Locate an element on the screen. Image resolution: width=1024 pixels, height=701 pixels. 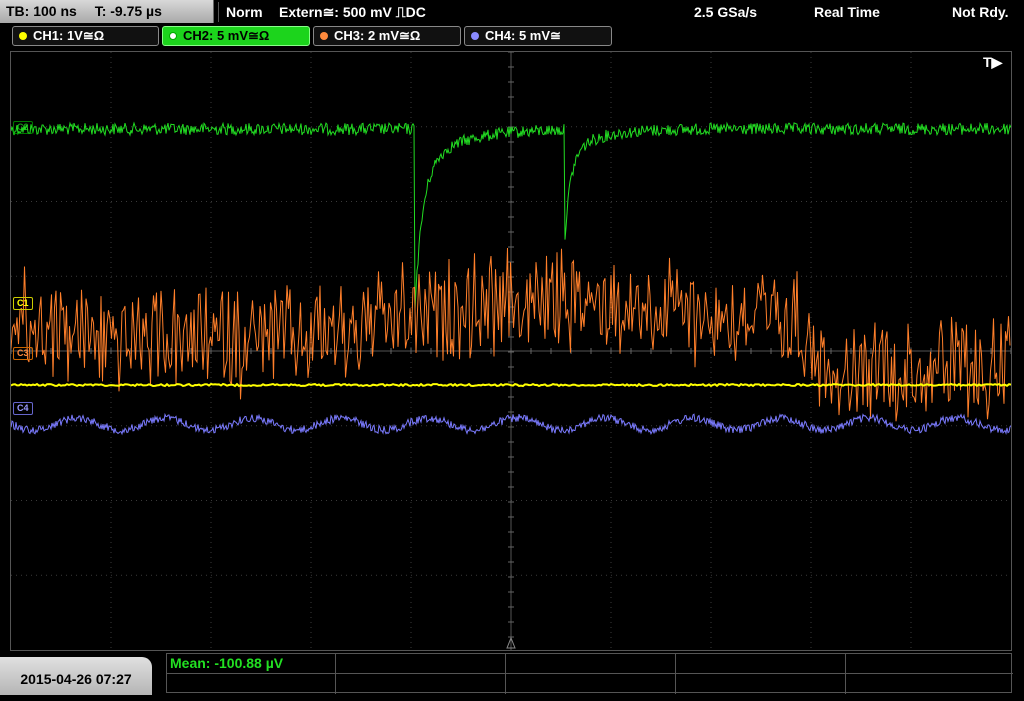
ch3-offset-marker: C3 is located at coordinates (23, 353).